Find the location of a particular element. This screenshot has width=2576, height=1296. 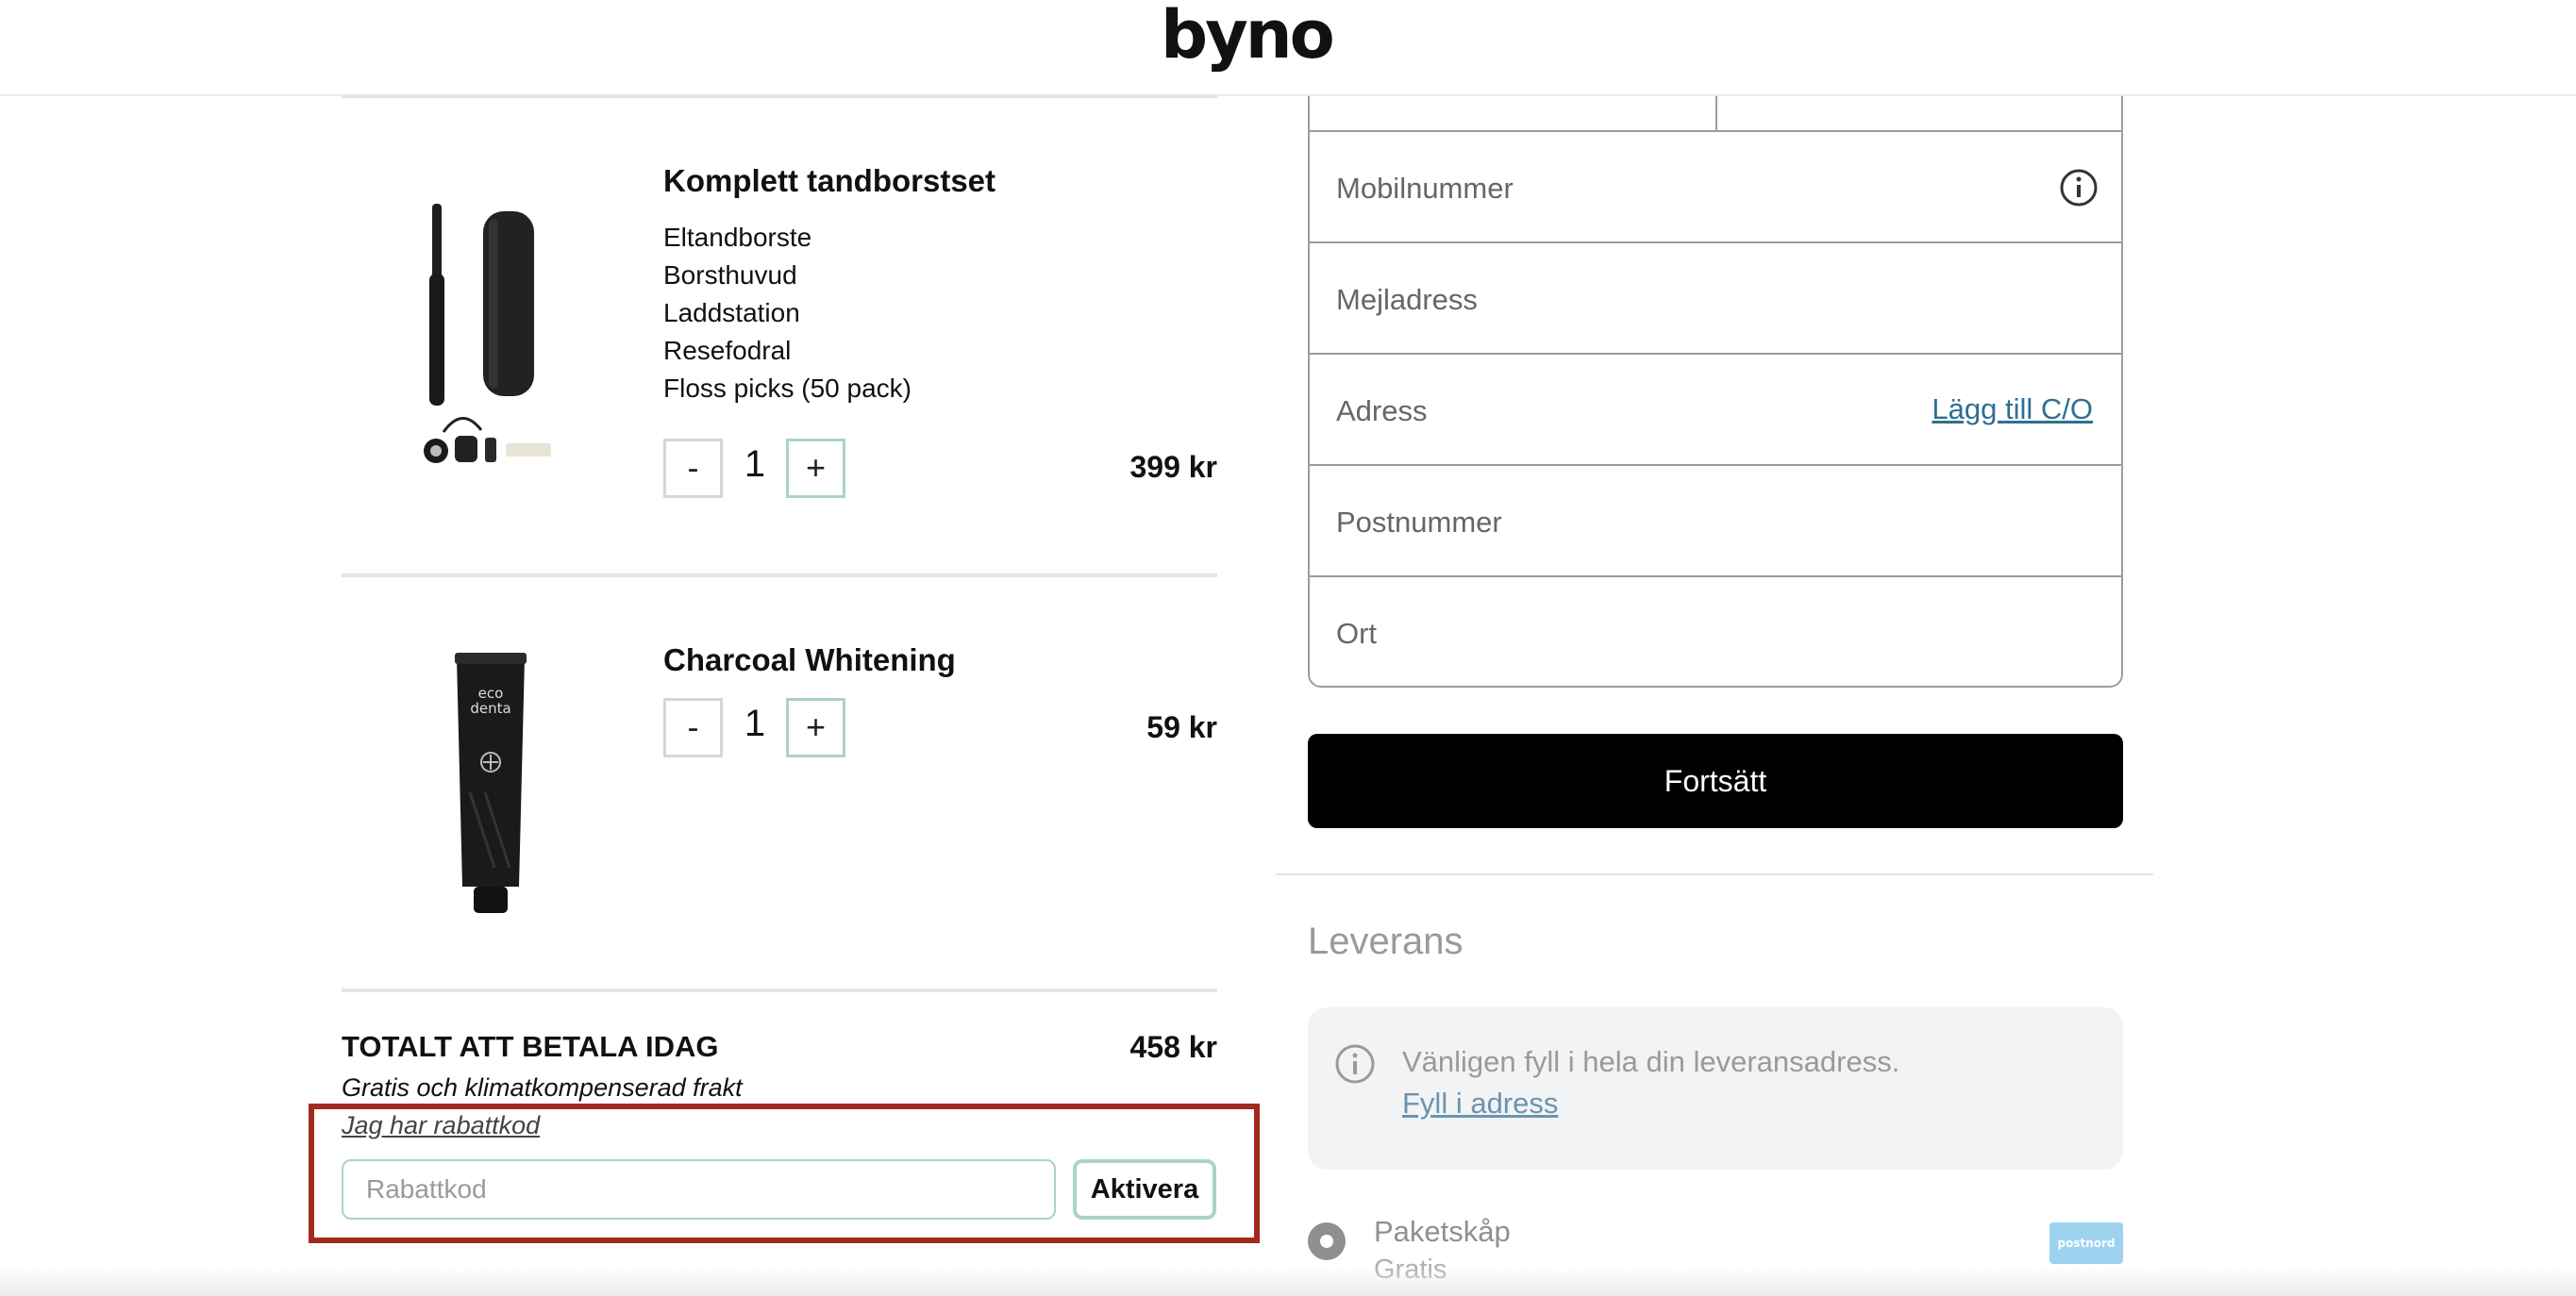

delivery-option-name: Paketskåp is located at coordinates (1442, 1231).